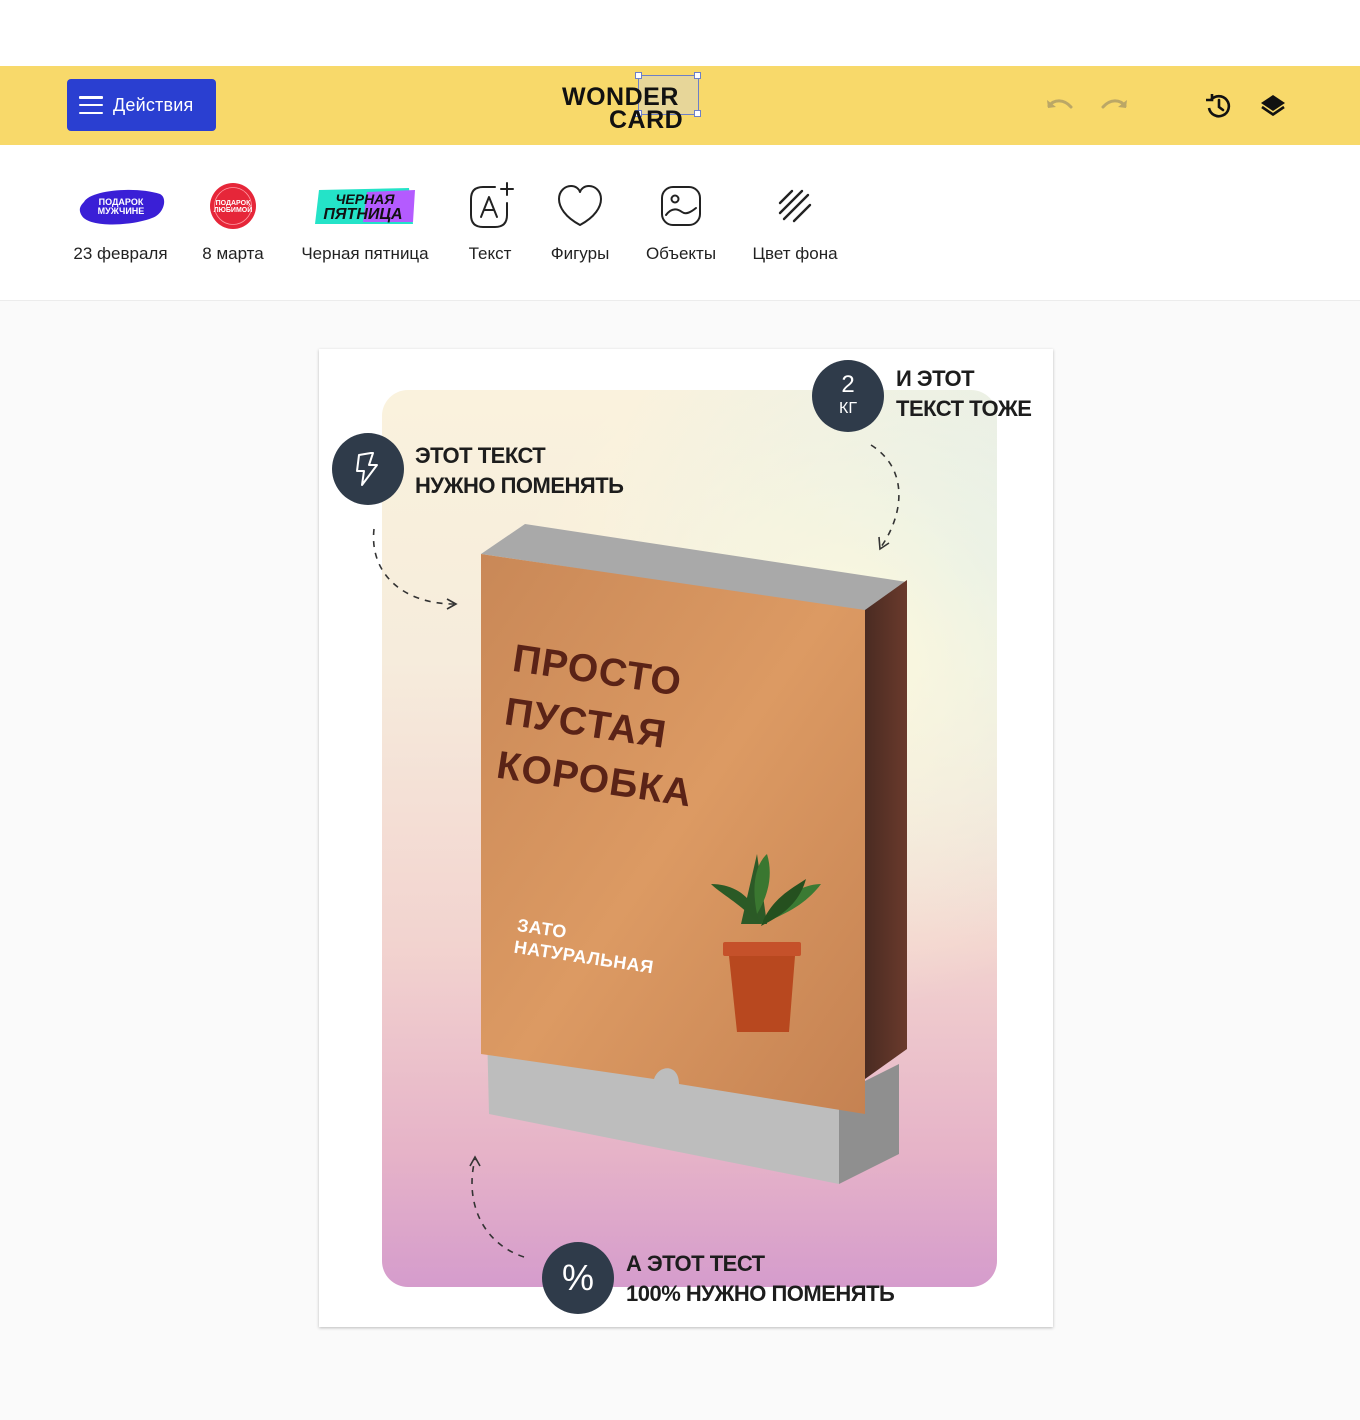 Image resolution: width=1360 pixels, height=1420 pixels. Describe the element at coordinates (153, 104) in the screenshot. I see `actions-label: Действия` at that location.